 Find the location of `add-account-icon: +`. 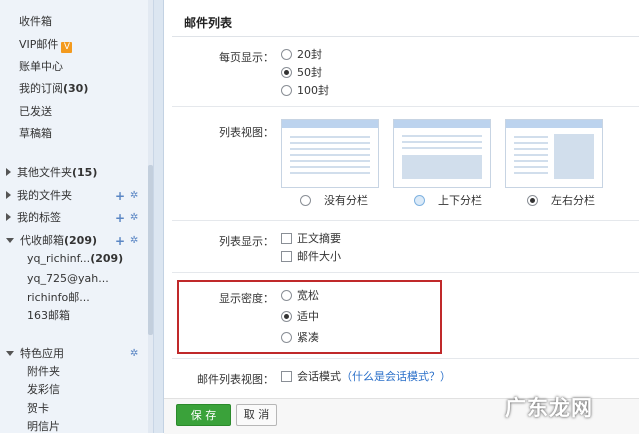

add-account-icon: + is located at coordinates (120, 241).